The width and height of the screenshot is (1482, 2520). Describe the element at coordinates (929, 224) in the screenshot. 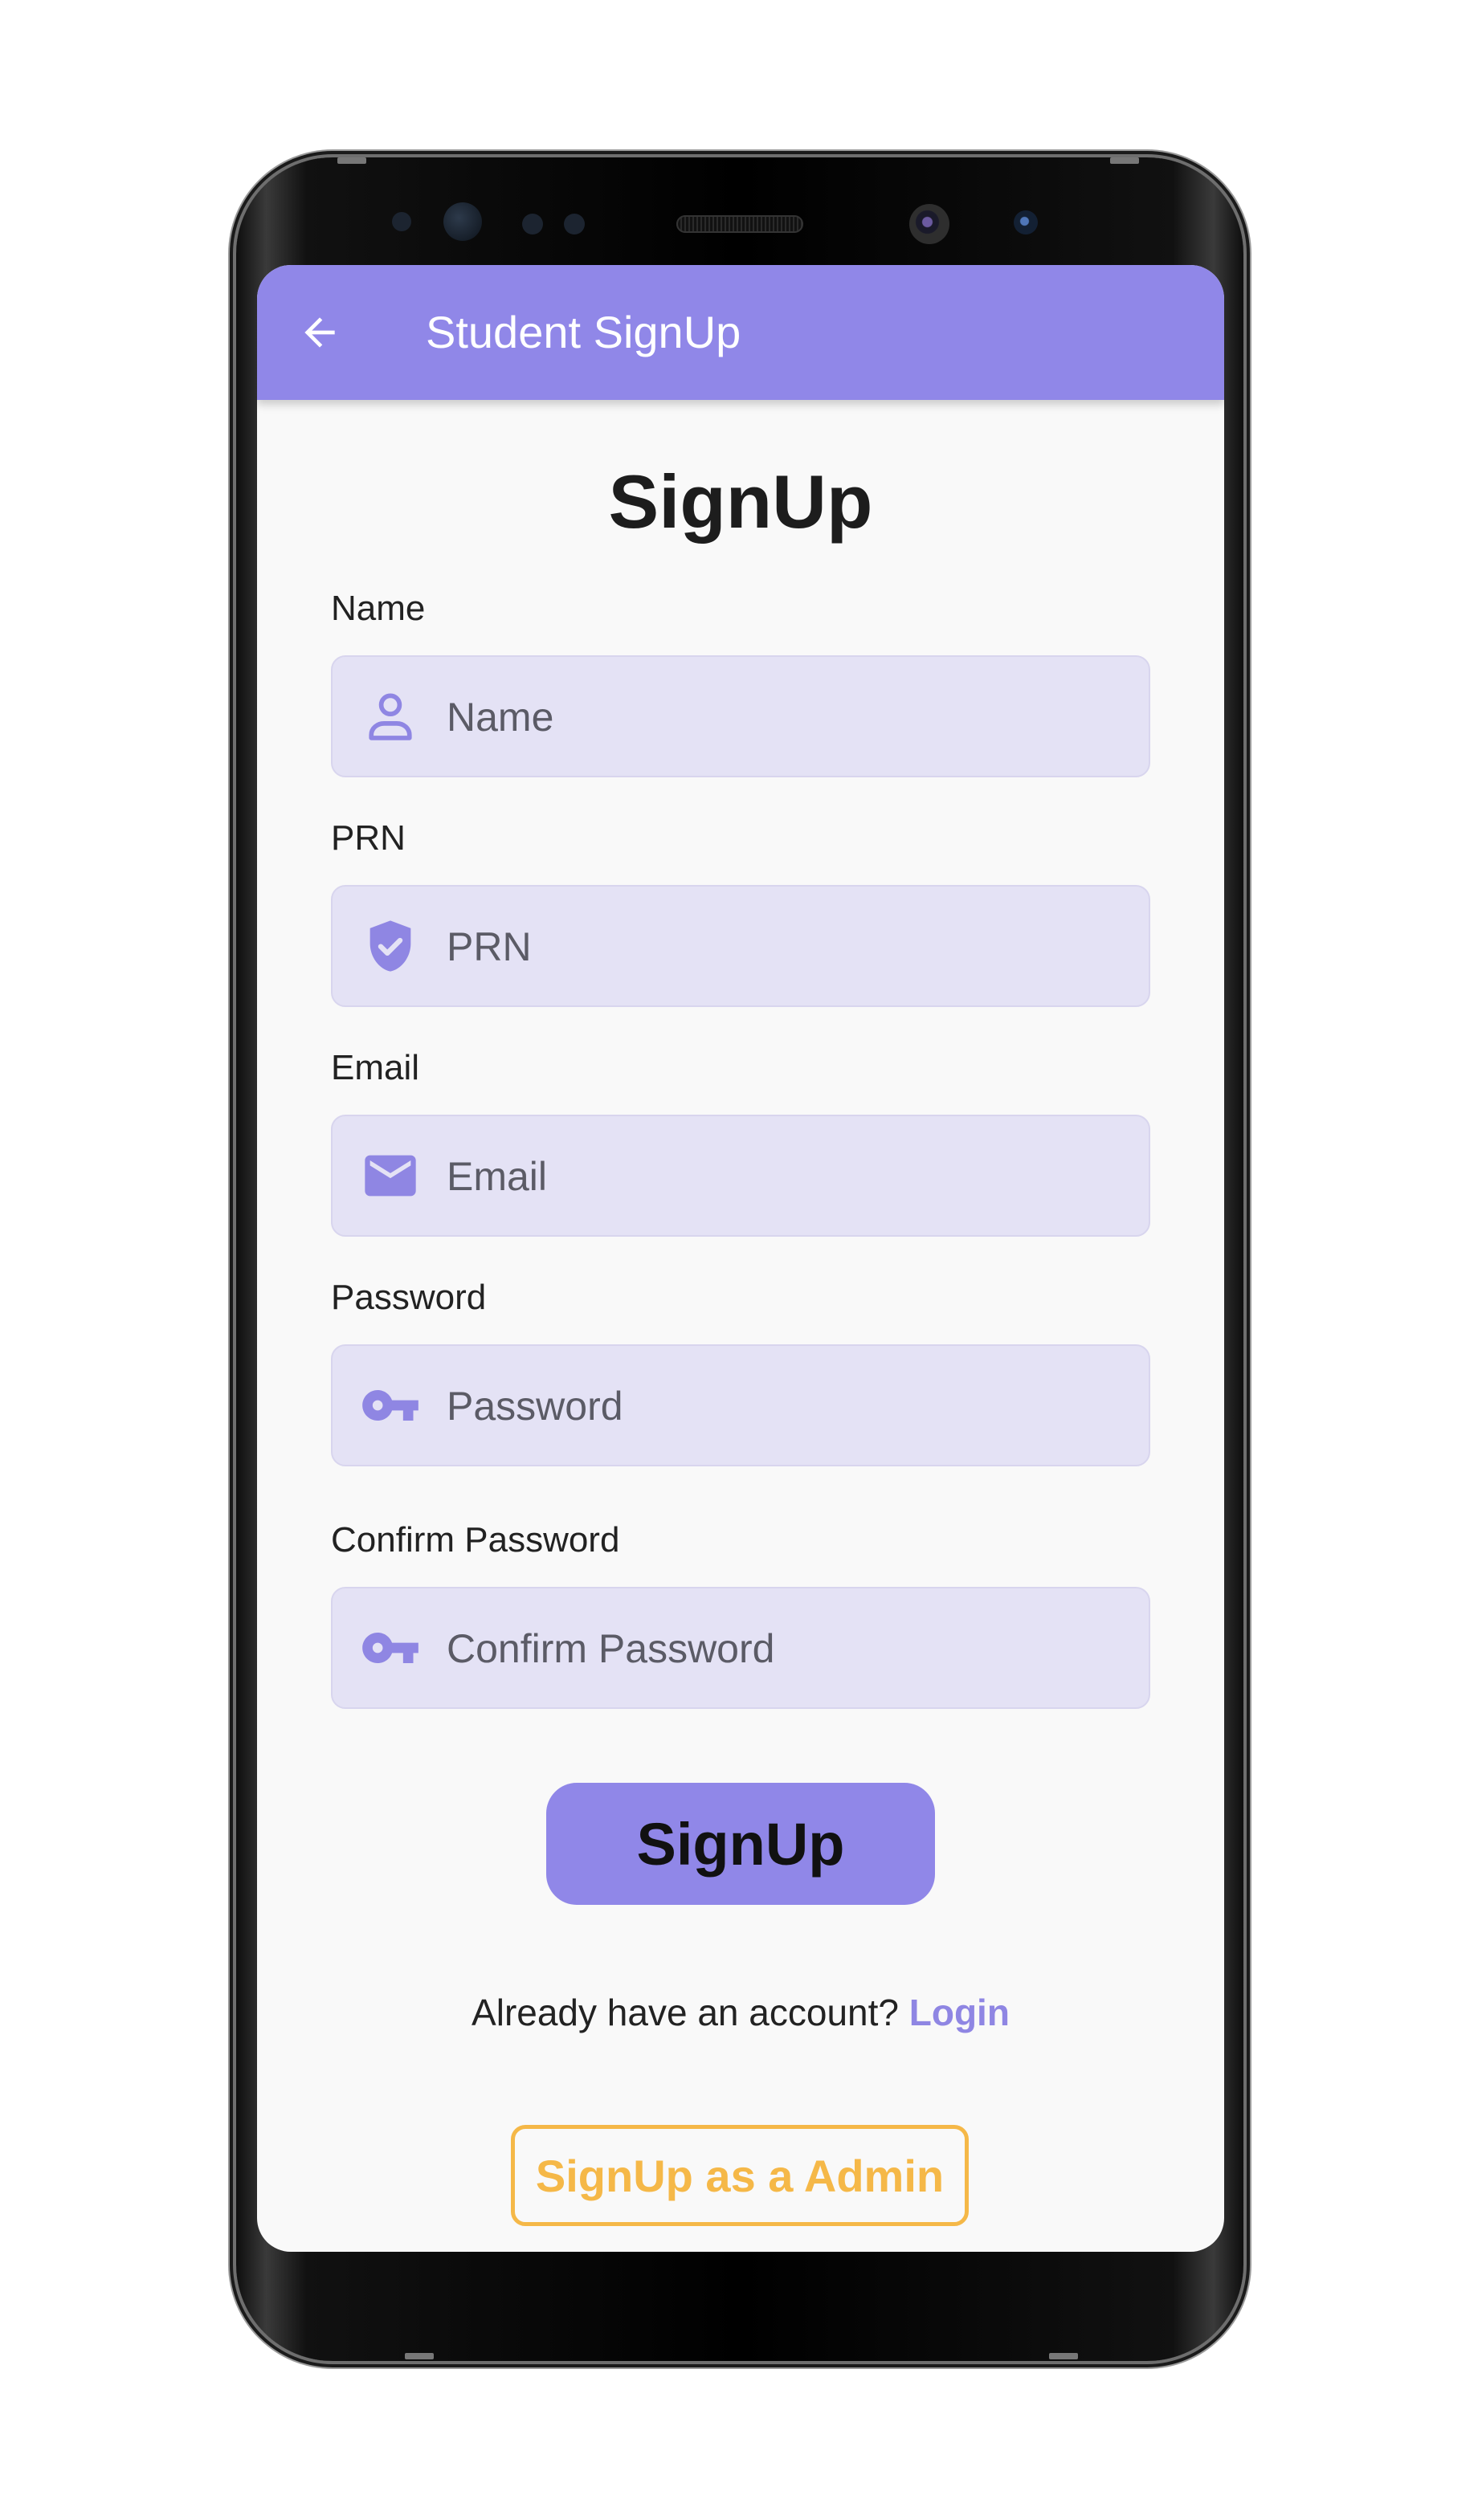

I see `front-camera-icon` at that location.